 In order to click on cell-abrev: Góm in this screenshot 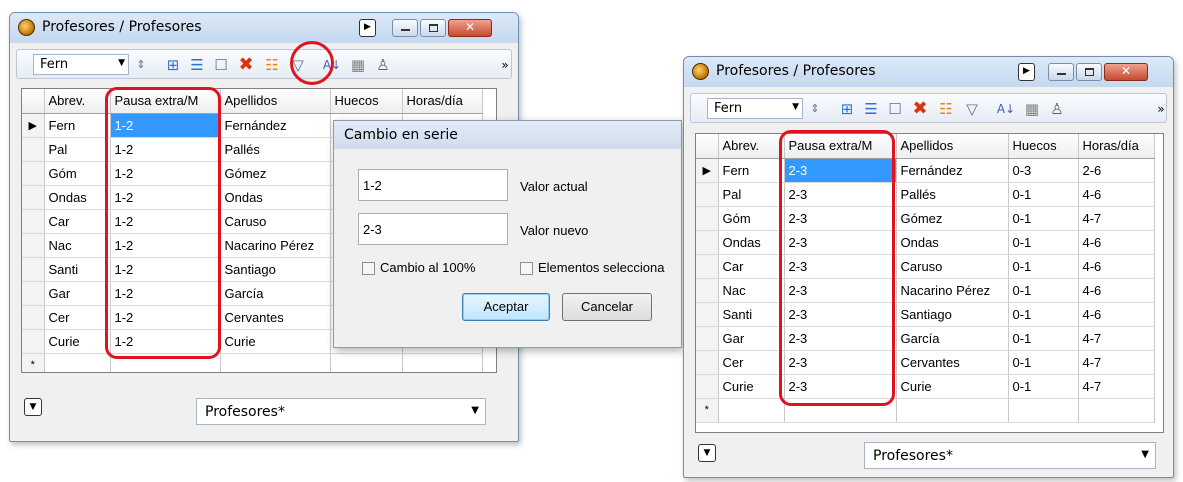, I will do `click(77, 173)`.